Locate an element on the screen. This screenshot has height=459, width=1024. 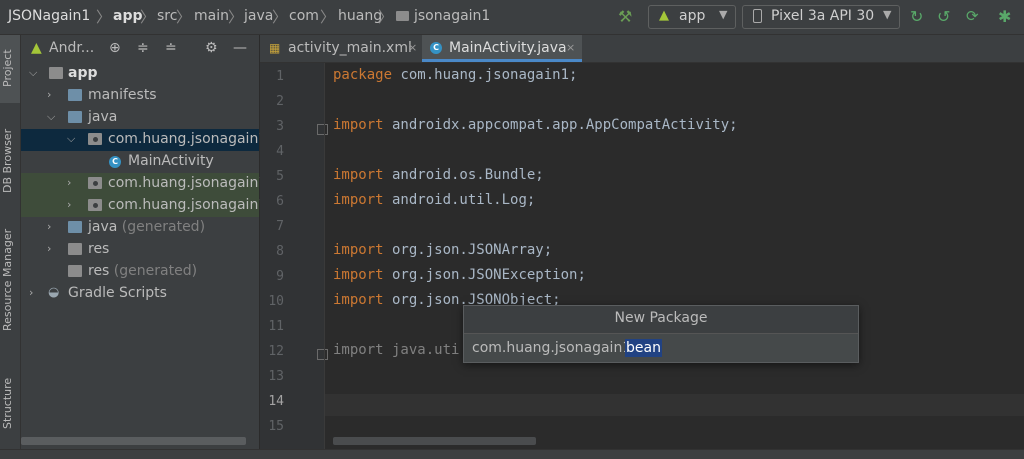
breadcrumb-src: src is located at coordinates (167, 16).